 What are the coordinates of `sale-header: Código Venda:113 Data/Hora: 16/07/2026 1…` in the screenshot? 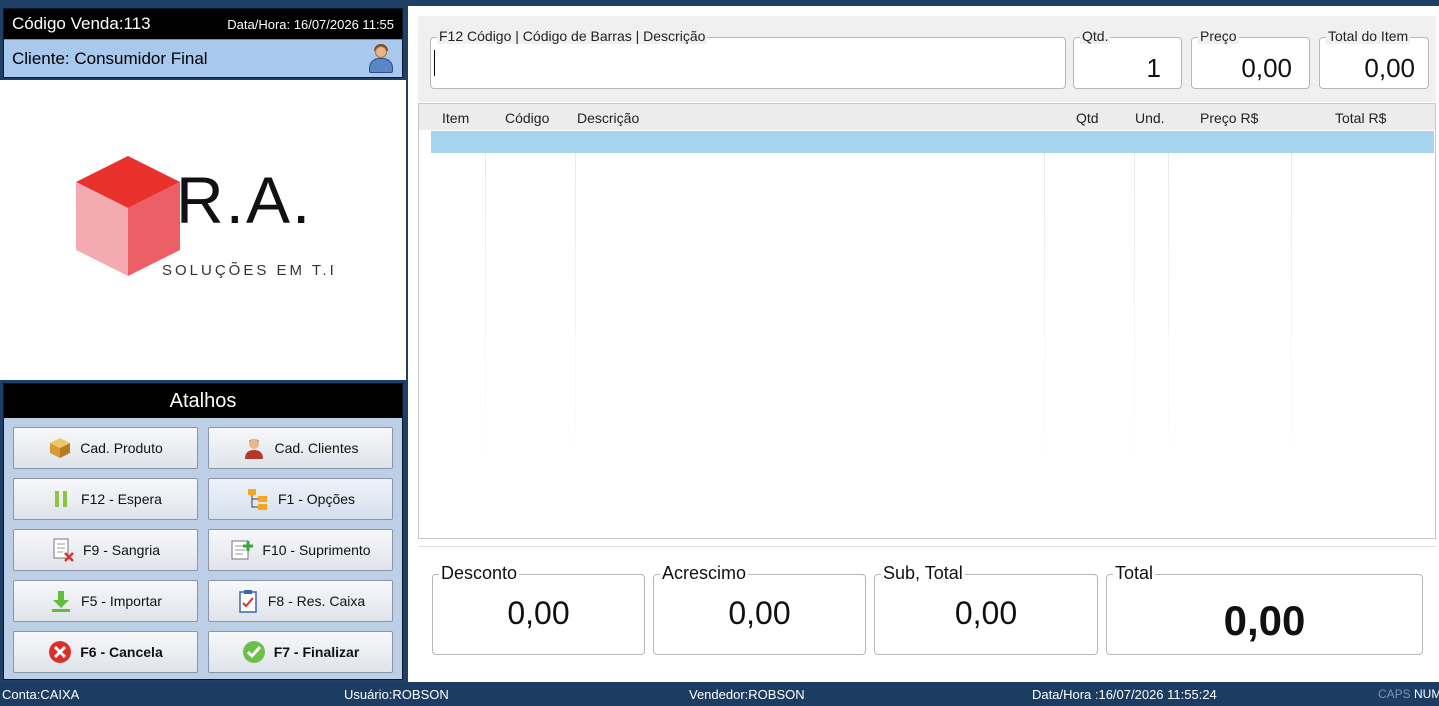 It's located at (203, 43).